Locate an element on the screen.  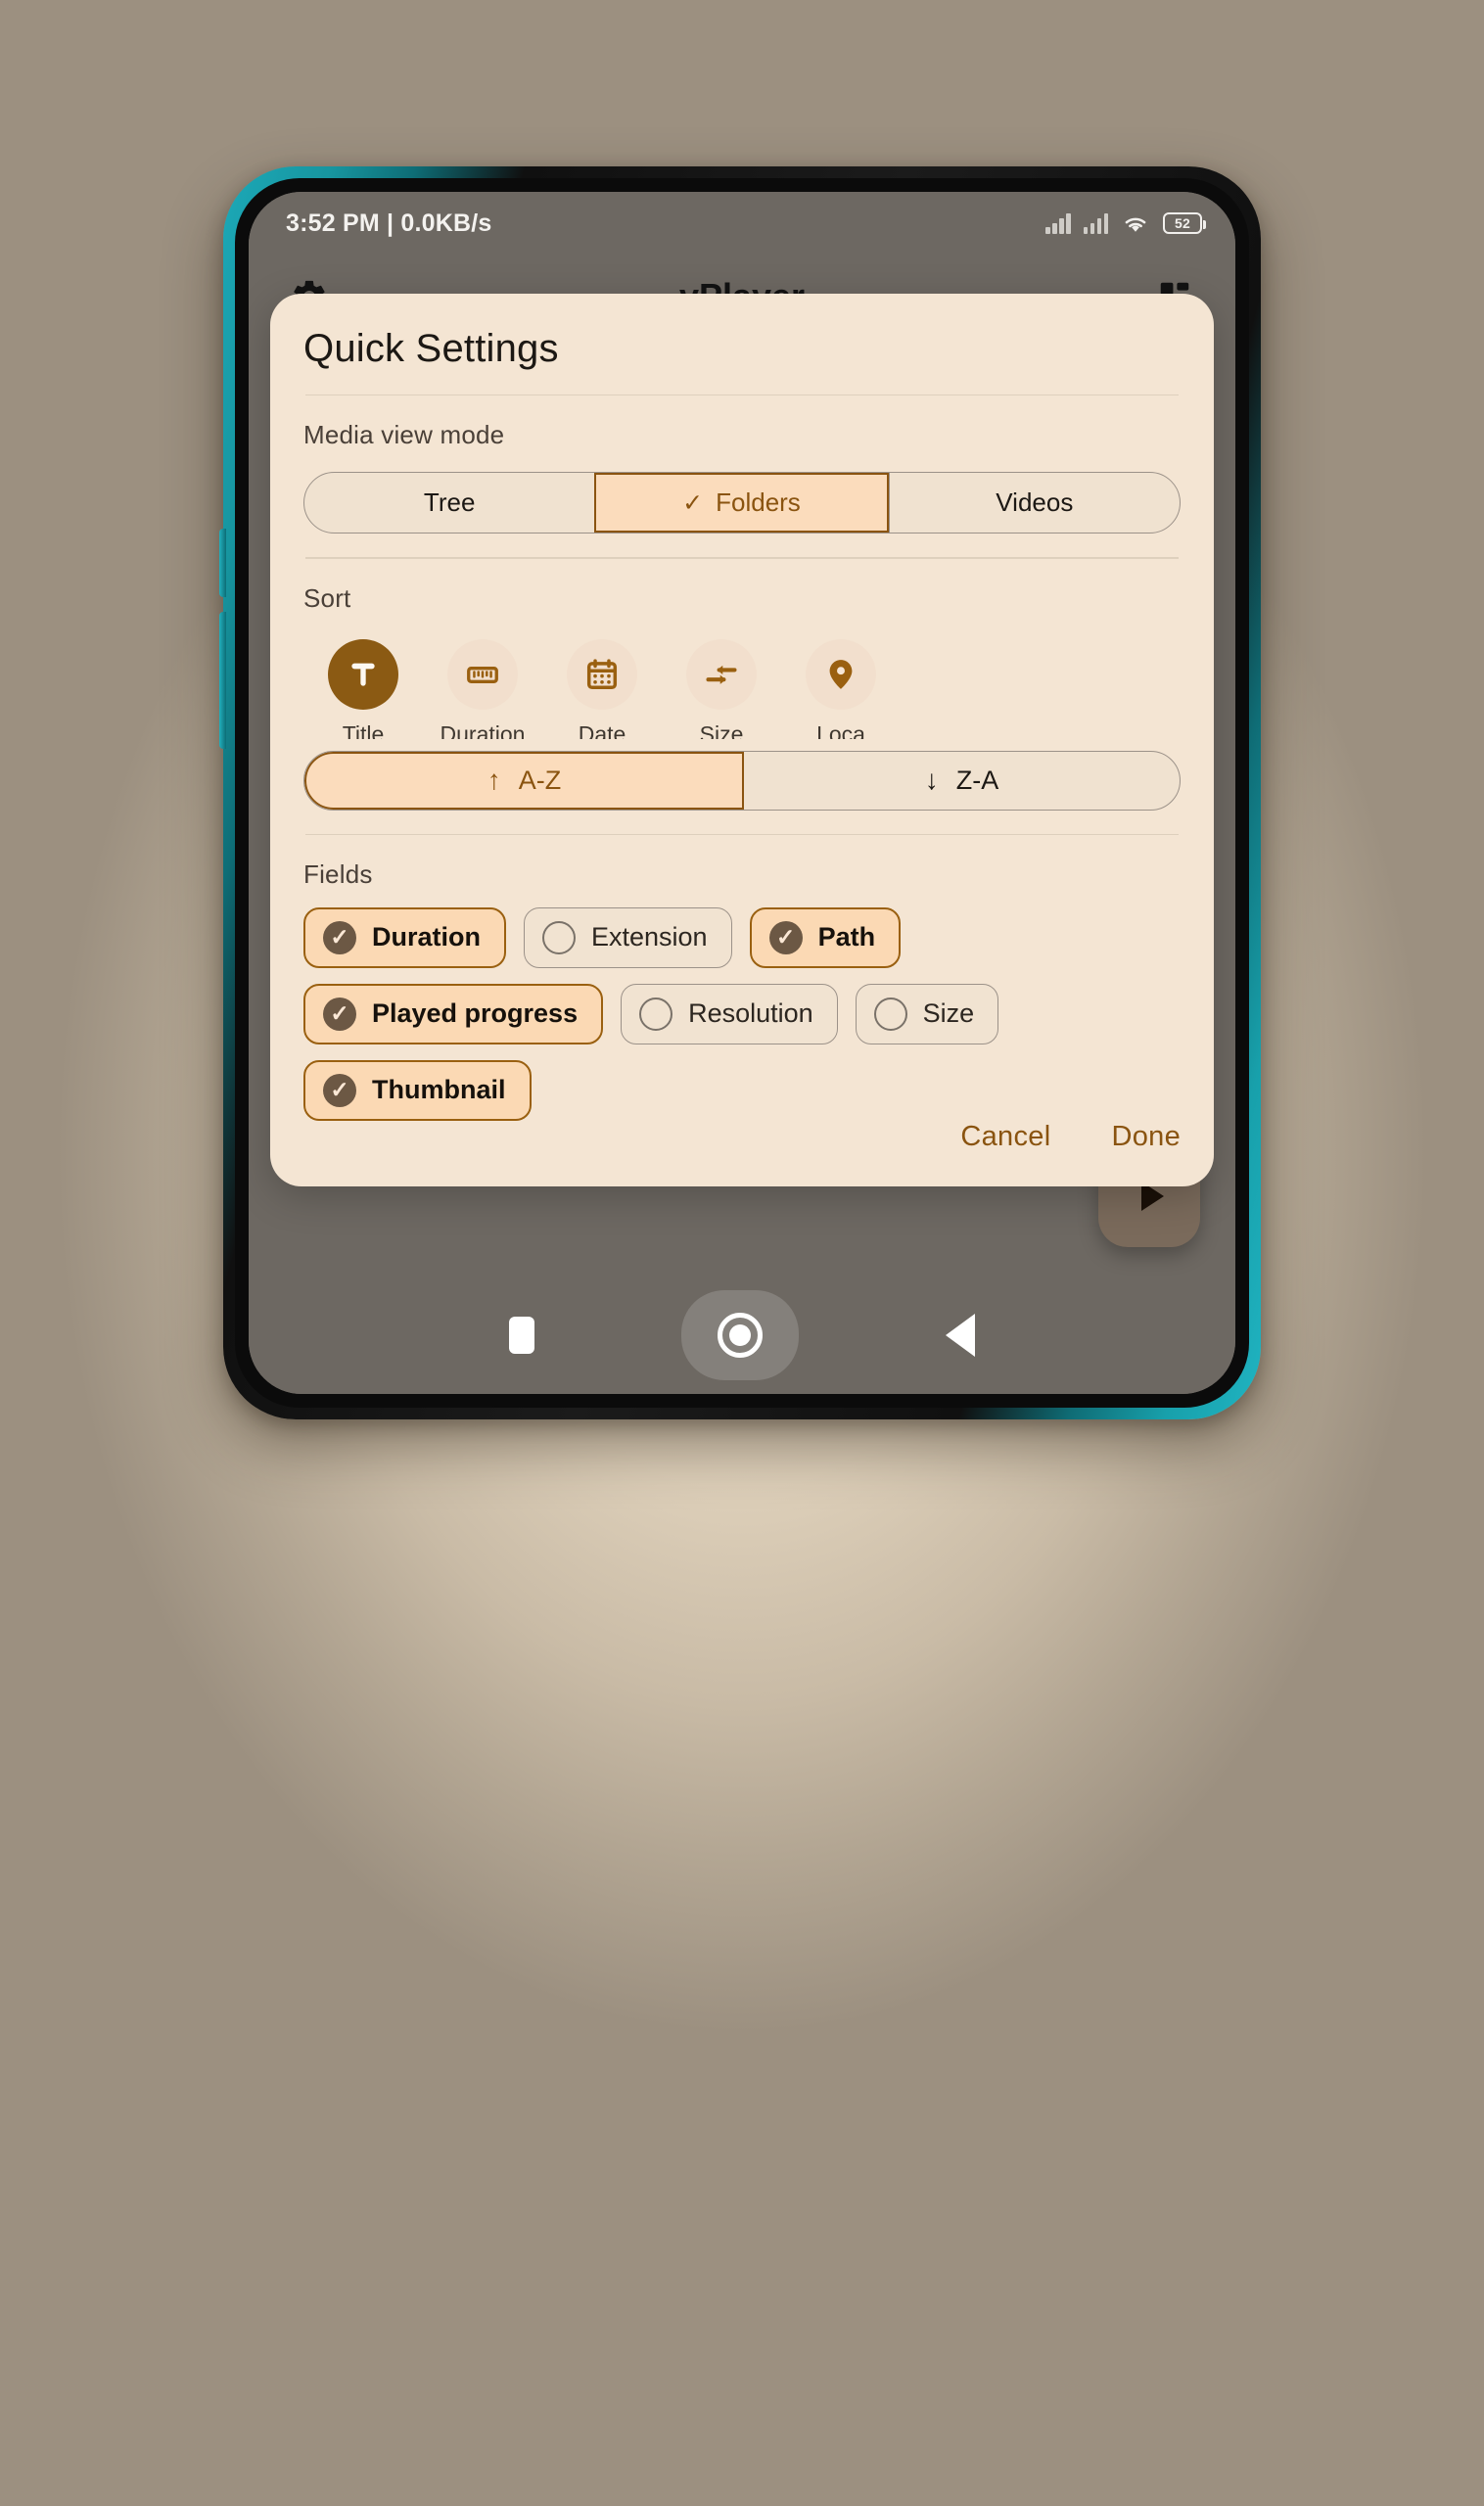
segment-tree: Tree is located at coordinates (449, 503).